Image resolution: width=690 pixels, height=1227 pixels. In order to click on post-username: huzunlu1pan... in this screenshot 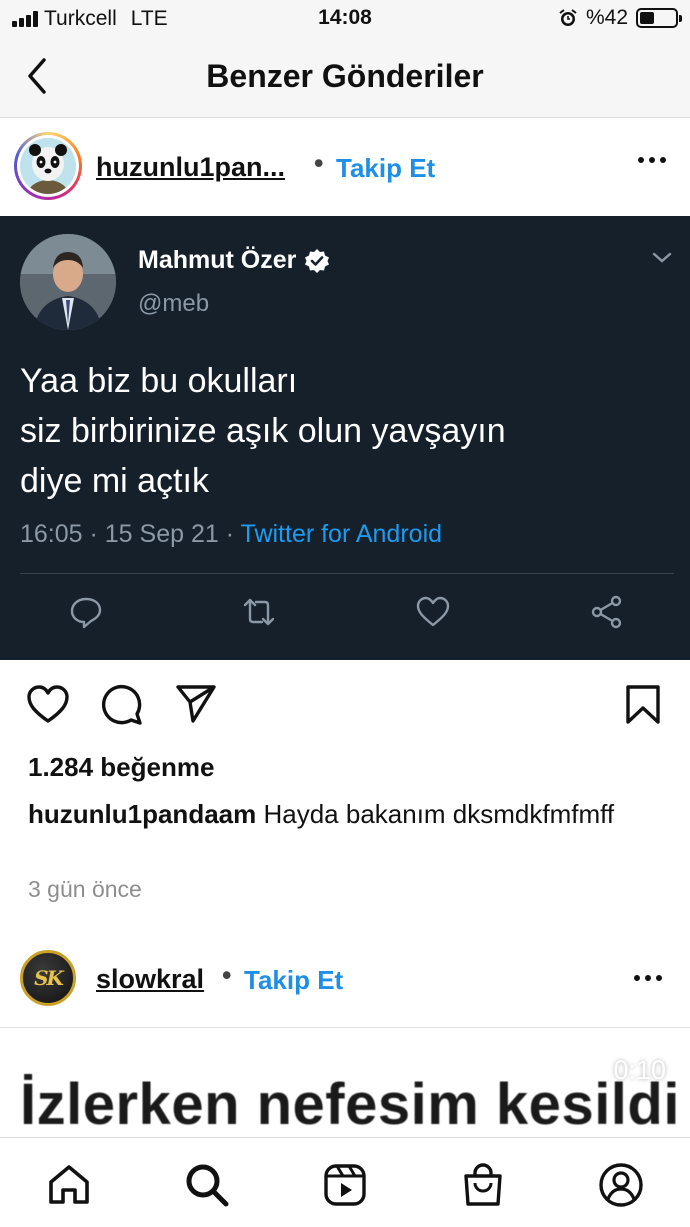, I will do `click(190, 167)`.